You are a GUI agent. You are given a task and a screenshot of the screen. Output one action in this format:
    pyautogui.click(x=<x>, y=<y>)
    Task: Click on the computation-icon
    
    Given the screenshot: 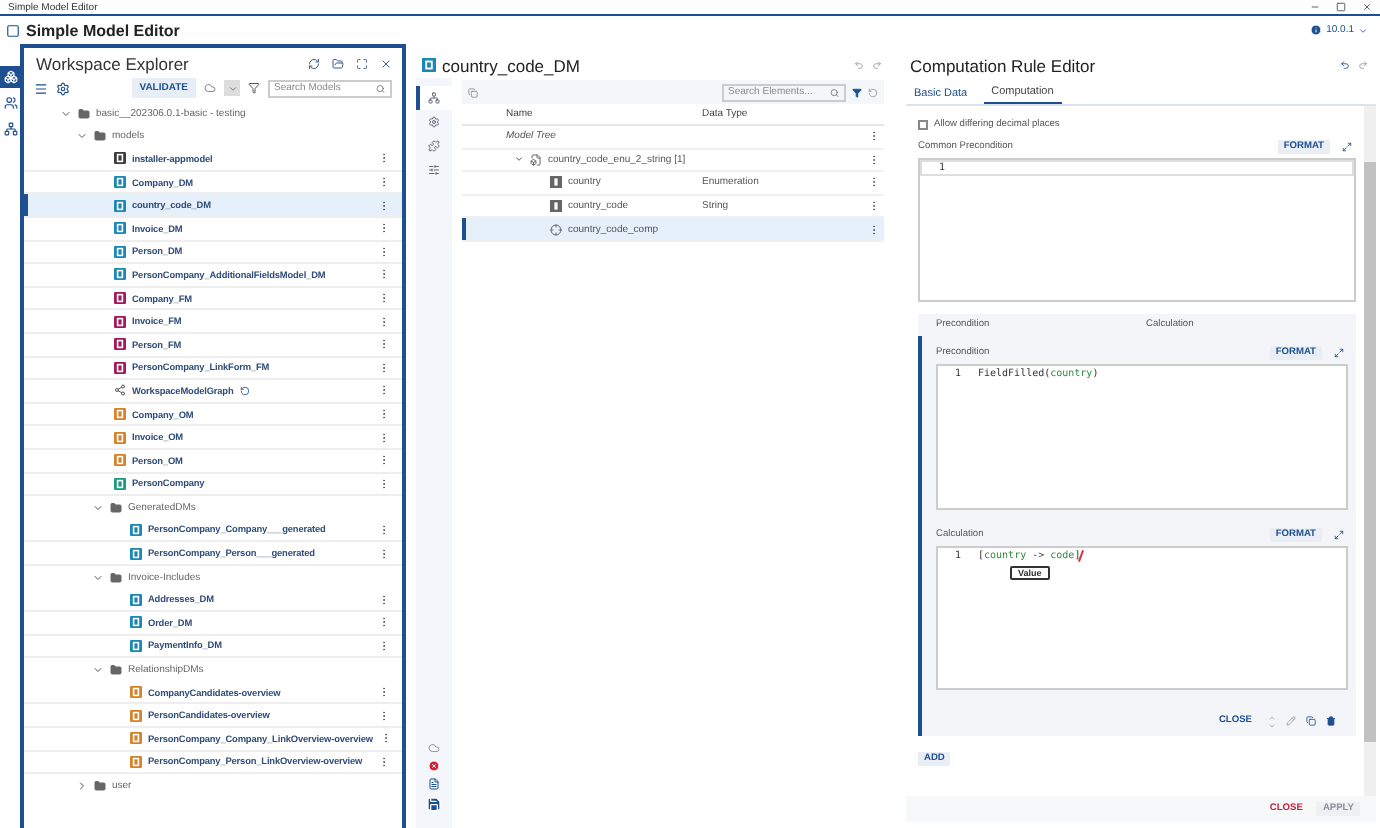 What is the action you would take?
    pyautogui.click(x=556, y=229)
    